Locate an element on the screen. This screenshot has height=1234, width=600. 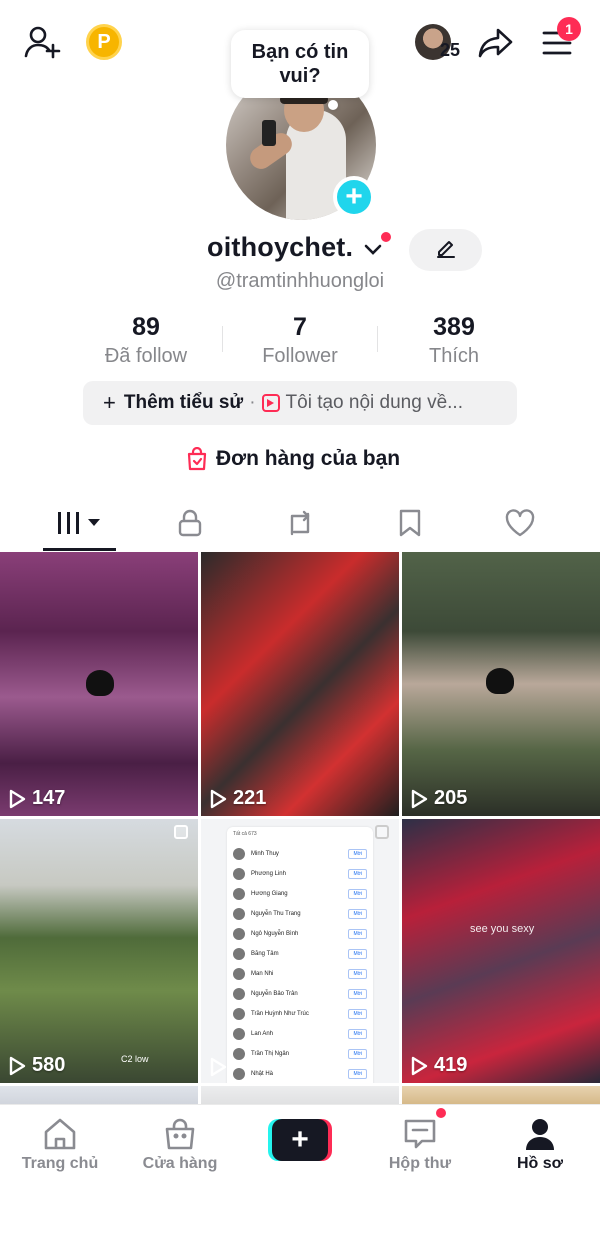
view-count: 221 is located at coordinates (237, 798).